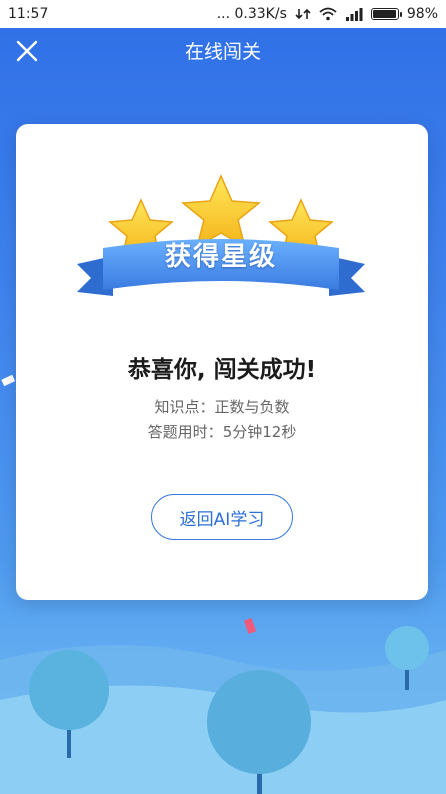 This screenshot has width=446, height=794. Describe the element at coordinates (185, 432) in the screenshot. I see `time-used-label: 答题用时：` at that location.